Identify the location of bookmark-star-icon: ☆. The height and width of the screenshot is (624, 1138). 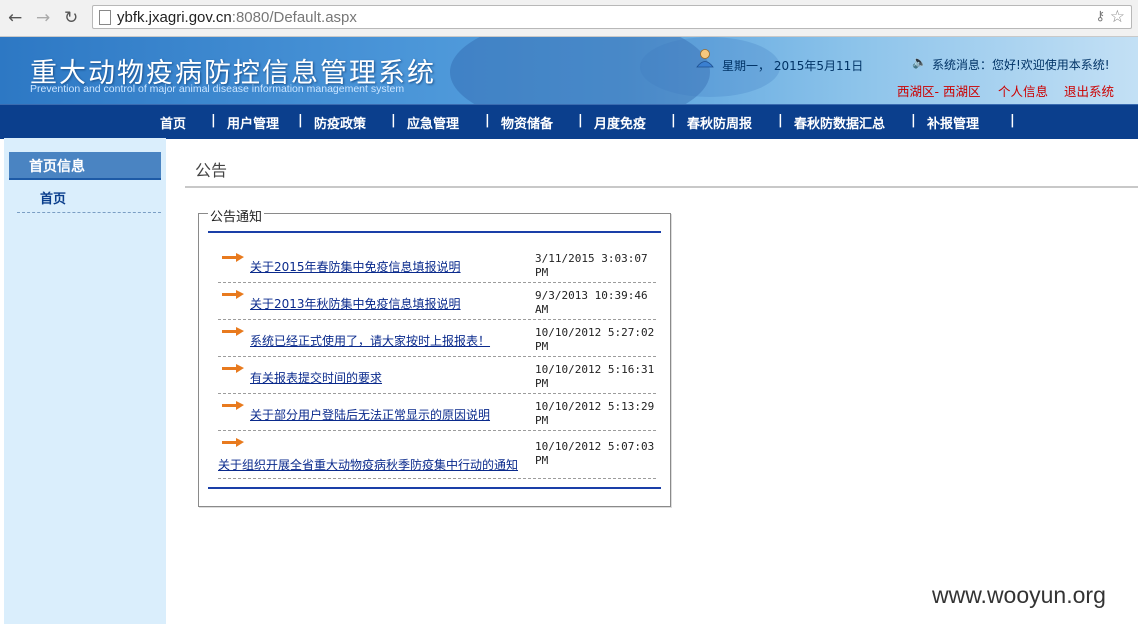
(1117, 17).